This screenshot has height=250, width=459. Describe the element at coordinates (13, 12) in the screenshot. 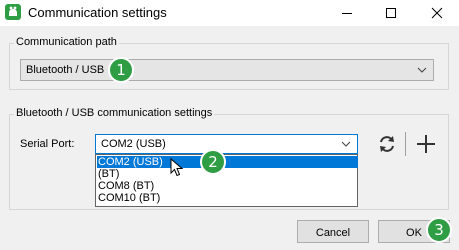

I see `app-icon` at that location.